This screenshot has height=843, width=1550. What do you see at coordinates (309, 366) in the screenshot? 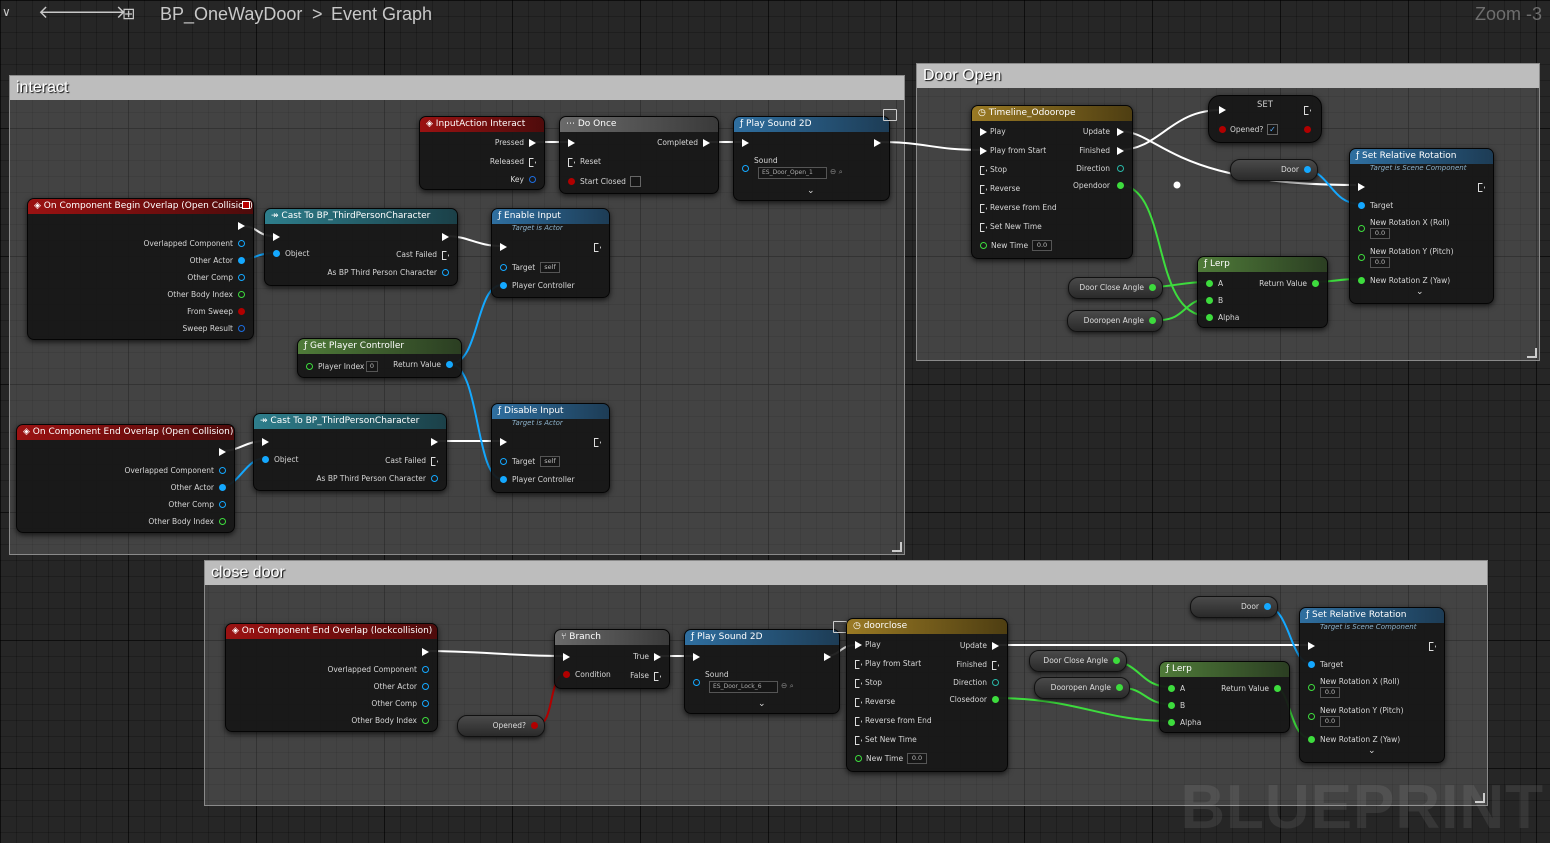
I see `int-pin` at bounding box center [309, 366].